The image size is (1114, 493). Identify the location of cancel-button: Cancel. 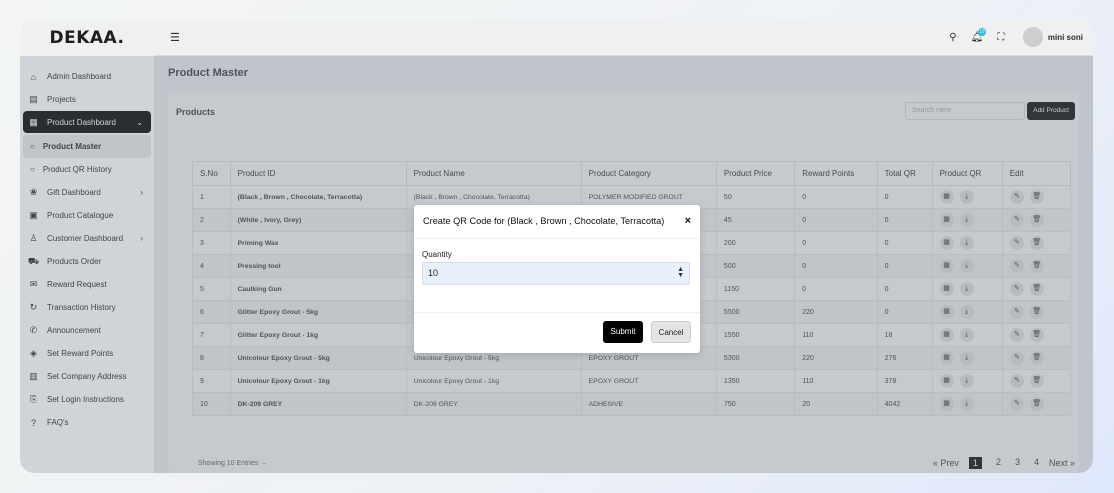
(671, 332).